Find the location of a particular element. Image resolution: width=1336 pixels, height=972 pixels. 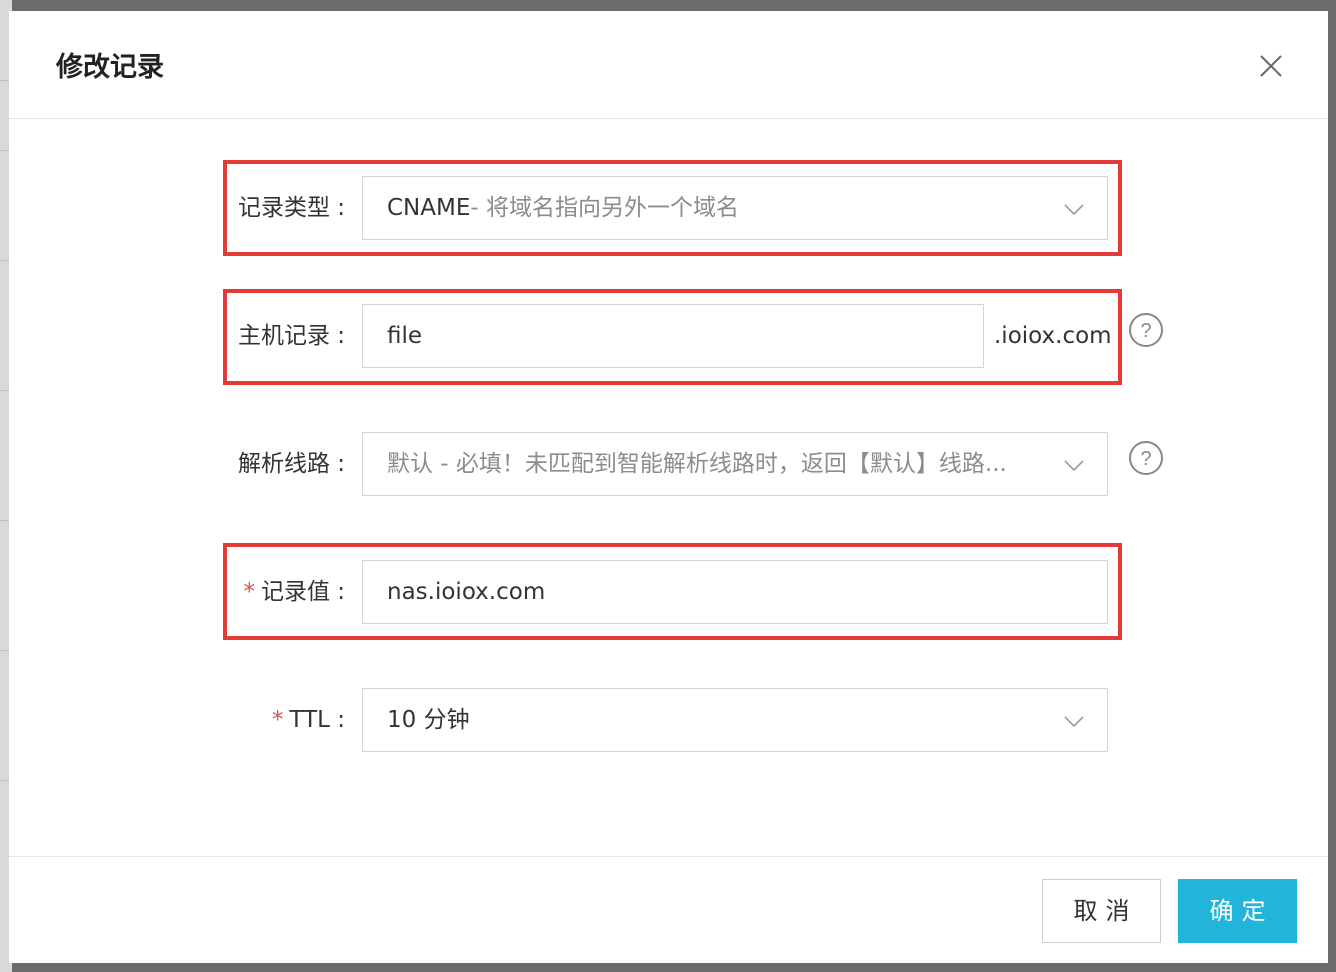

cancel-button: 取消 is located at coordinates (1101, 911).